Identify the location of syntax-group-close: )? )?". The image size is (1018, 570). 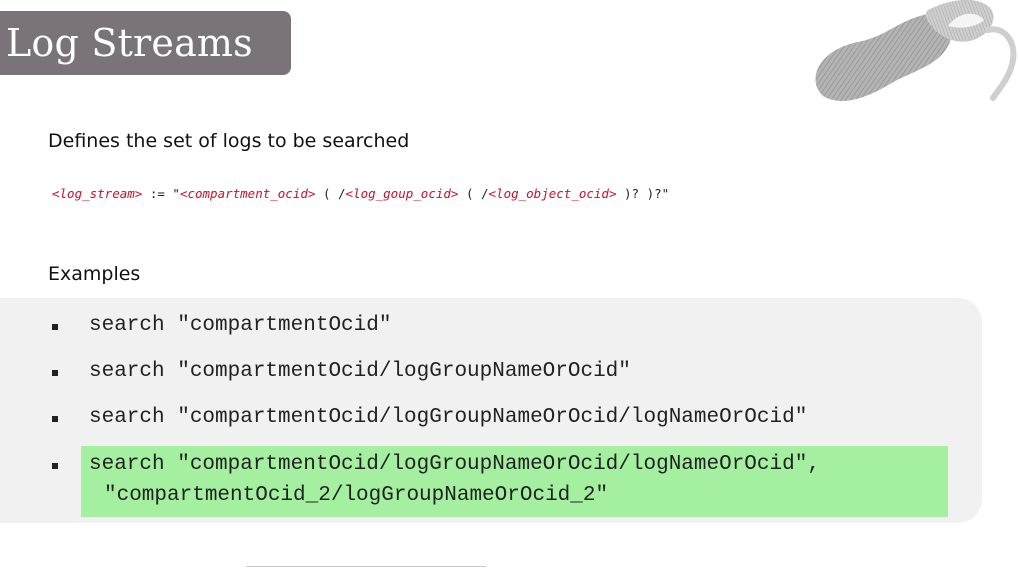
(643, 193).